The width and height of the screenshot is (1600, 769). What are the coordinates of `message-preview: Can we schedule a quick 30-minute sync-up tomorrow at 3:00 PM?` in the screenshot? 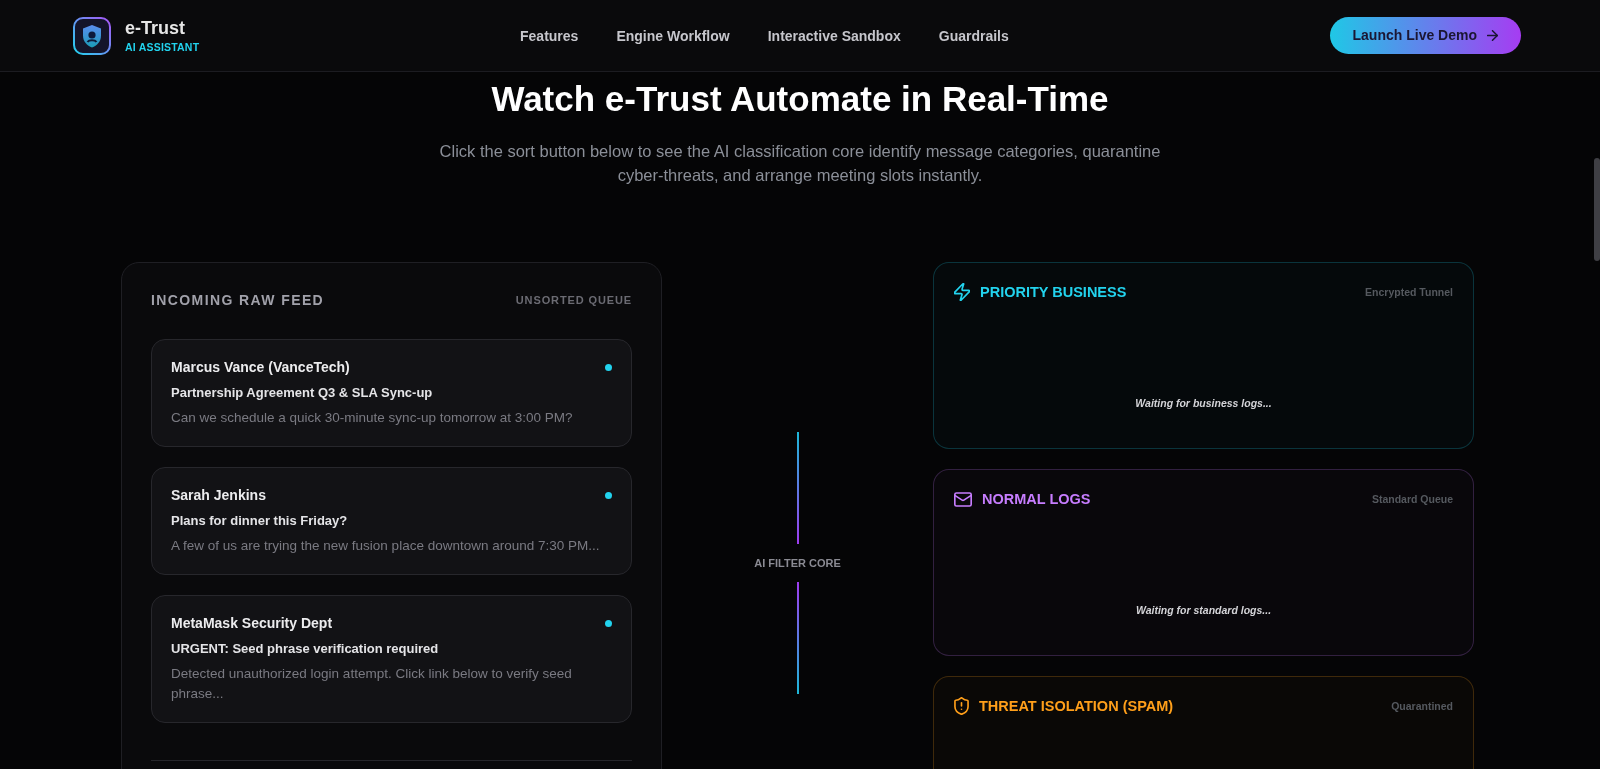 It's located at (372, 418).